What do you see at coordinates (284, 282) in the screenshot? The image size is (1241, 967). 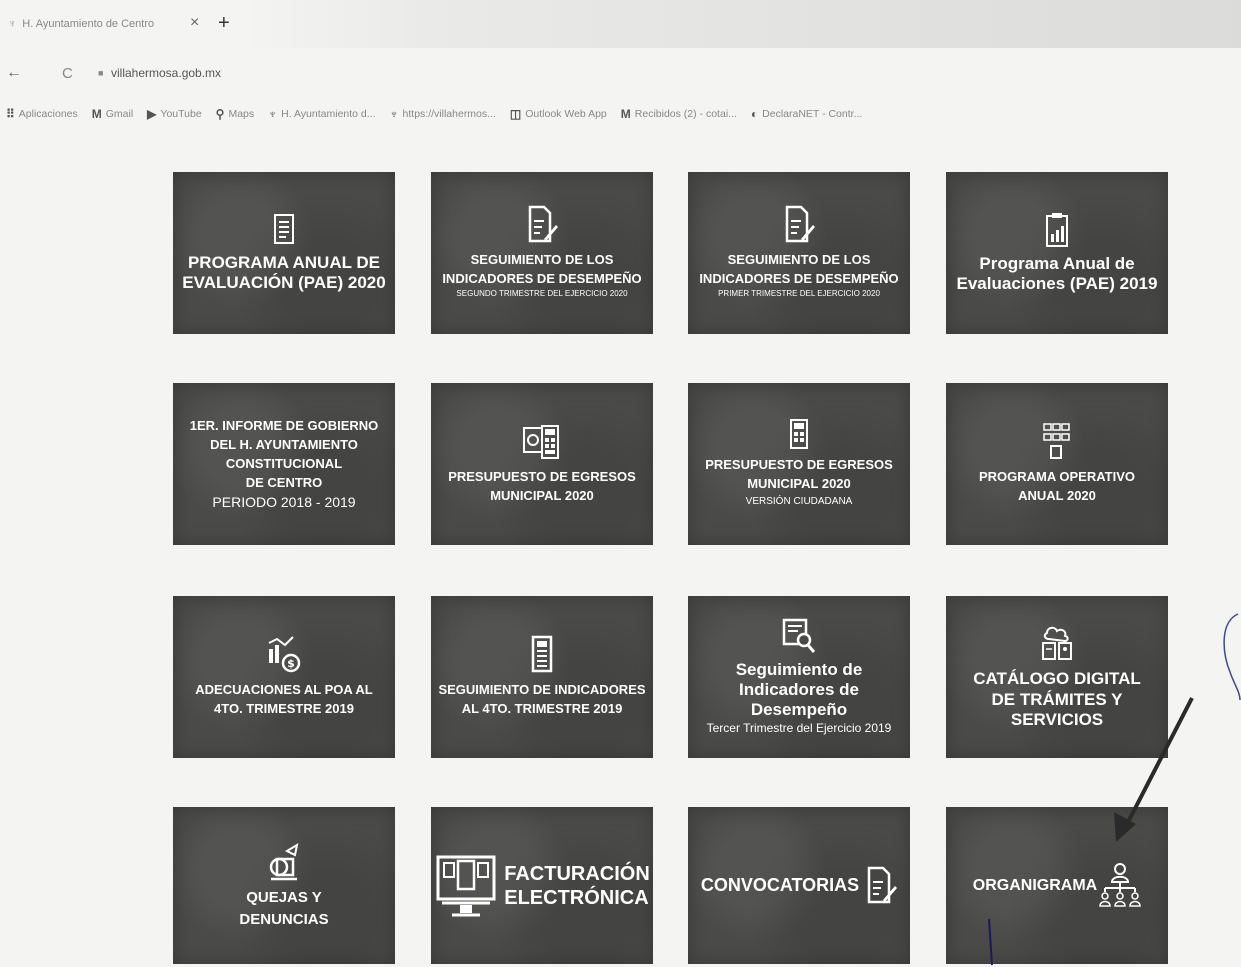 I see `tile-title: EVALUACIÓN (PAE) 2020` at bounding box center [284, 282].